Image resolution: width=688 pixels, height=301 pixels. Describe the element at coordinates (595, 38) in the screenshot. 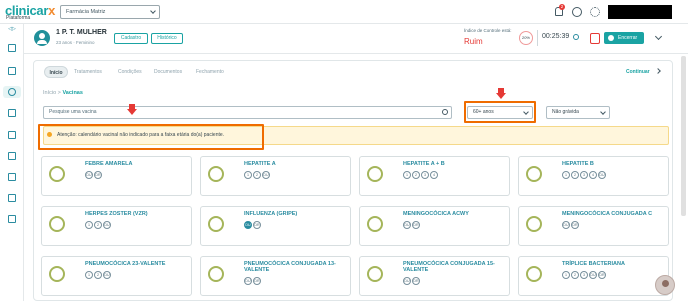

I see `trash-icon` at that location.